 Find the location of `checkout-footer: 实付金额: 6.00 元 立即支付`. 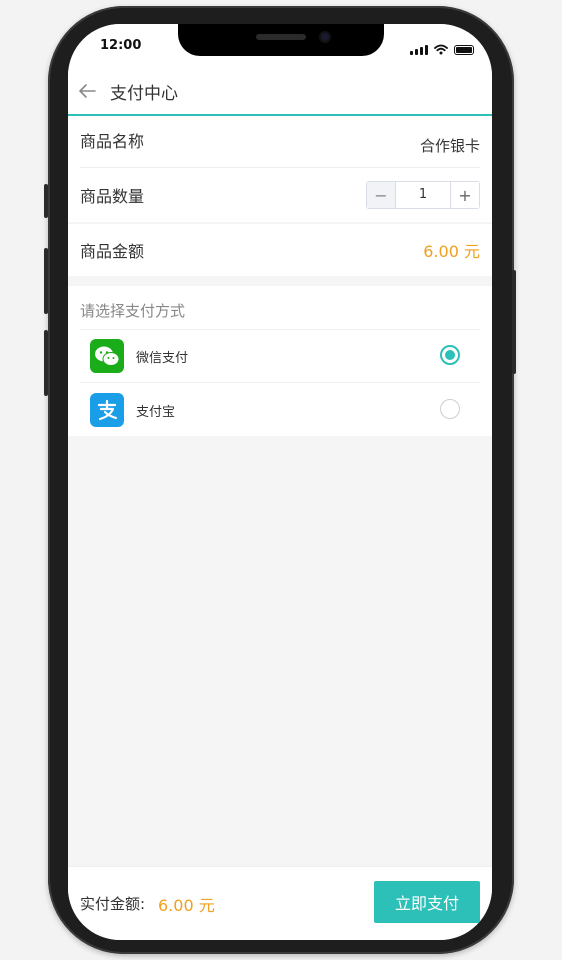

checkout-footer: 实付金额: 6.00 元 立即支付 is located at coordinates (280, 903).